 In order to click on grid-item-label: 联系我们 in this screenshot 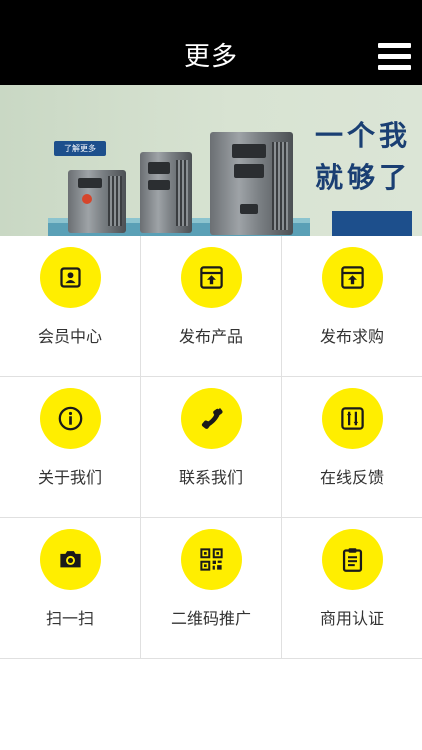, I will do `click(210, 477)`.